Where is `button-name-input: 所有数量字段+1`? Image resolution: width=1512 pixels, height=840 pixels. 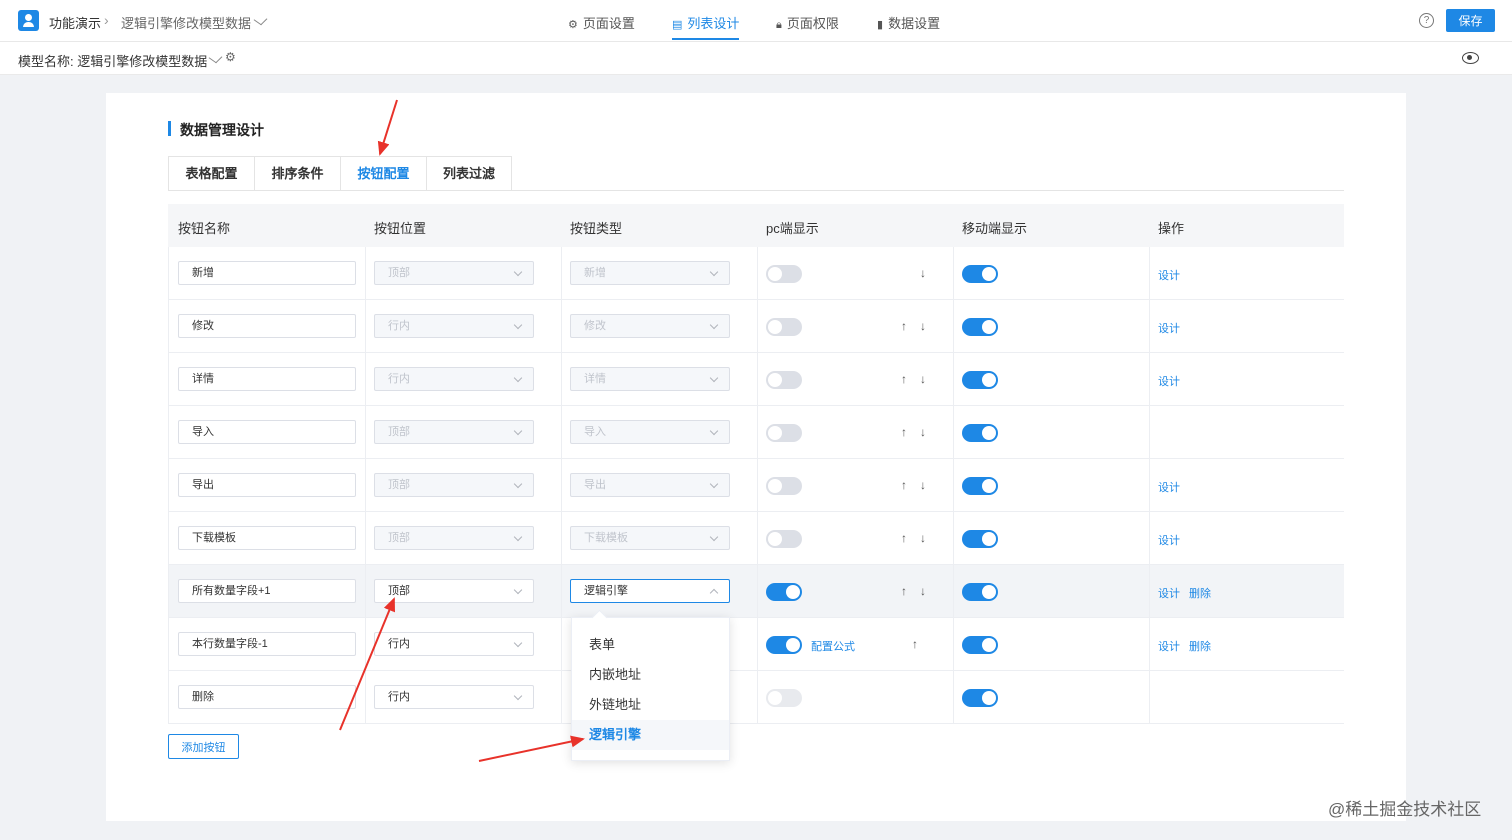
button-name-input: 所有数量字段+1 is located at coordinates (267, 591).